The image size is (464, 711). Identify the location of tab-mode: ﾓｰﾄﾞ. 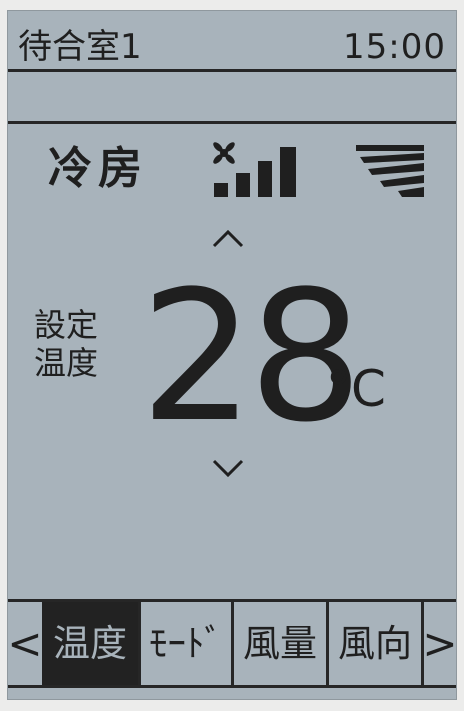
(186, 643).